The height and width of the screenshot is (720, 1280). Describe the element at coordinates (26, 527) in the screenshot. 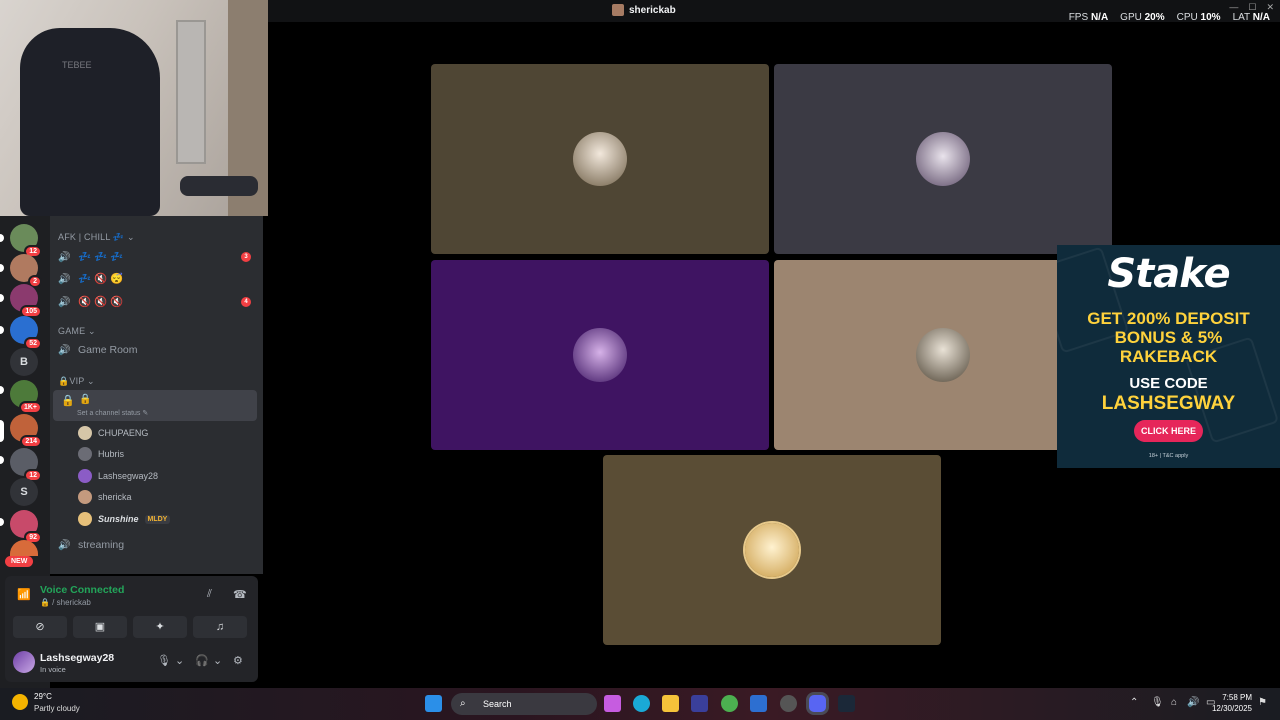

I see `server-icon-10: 92` at that location.